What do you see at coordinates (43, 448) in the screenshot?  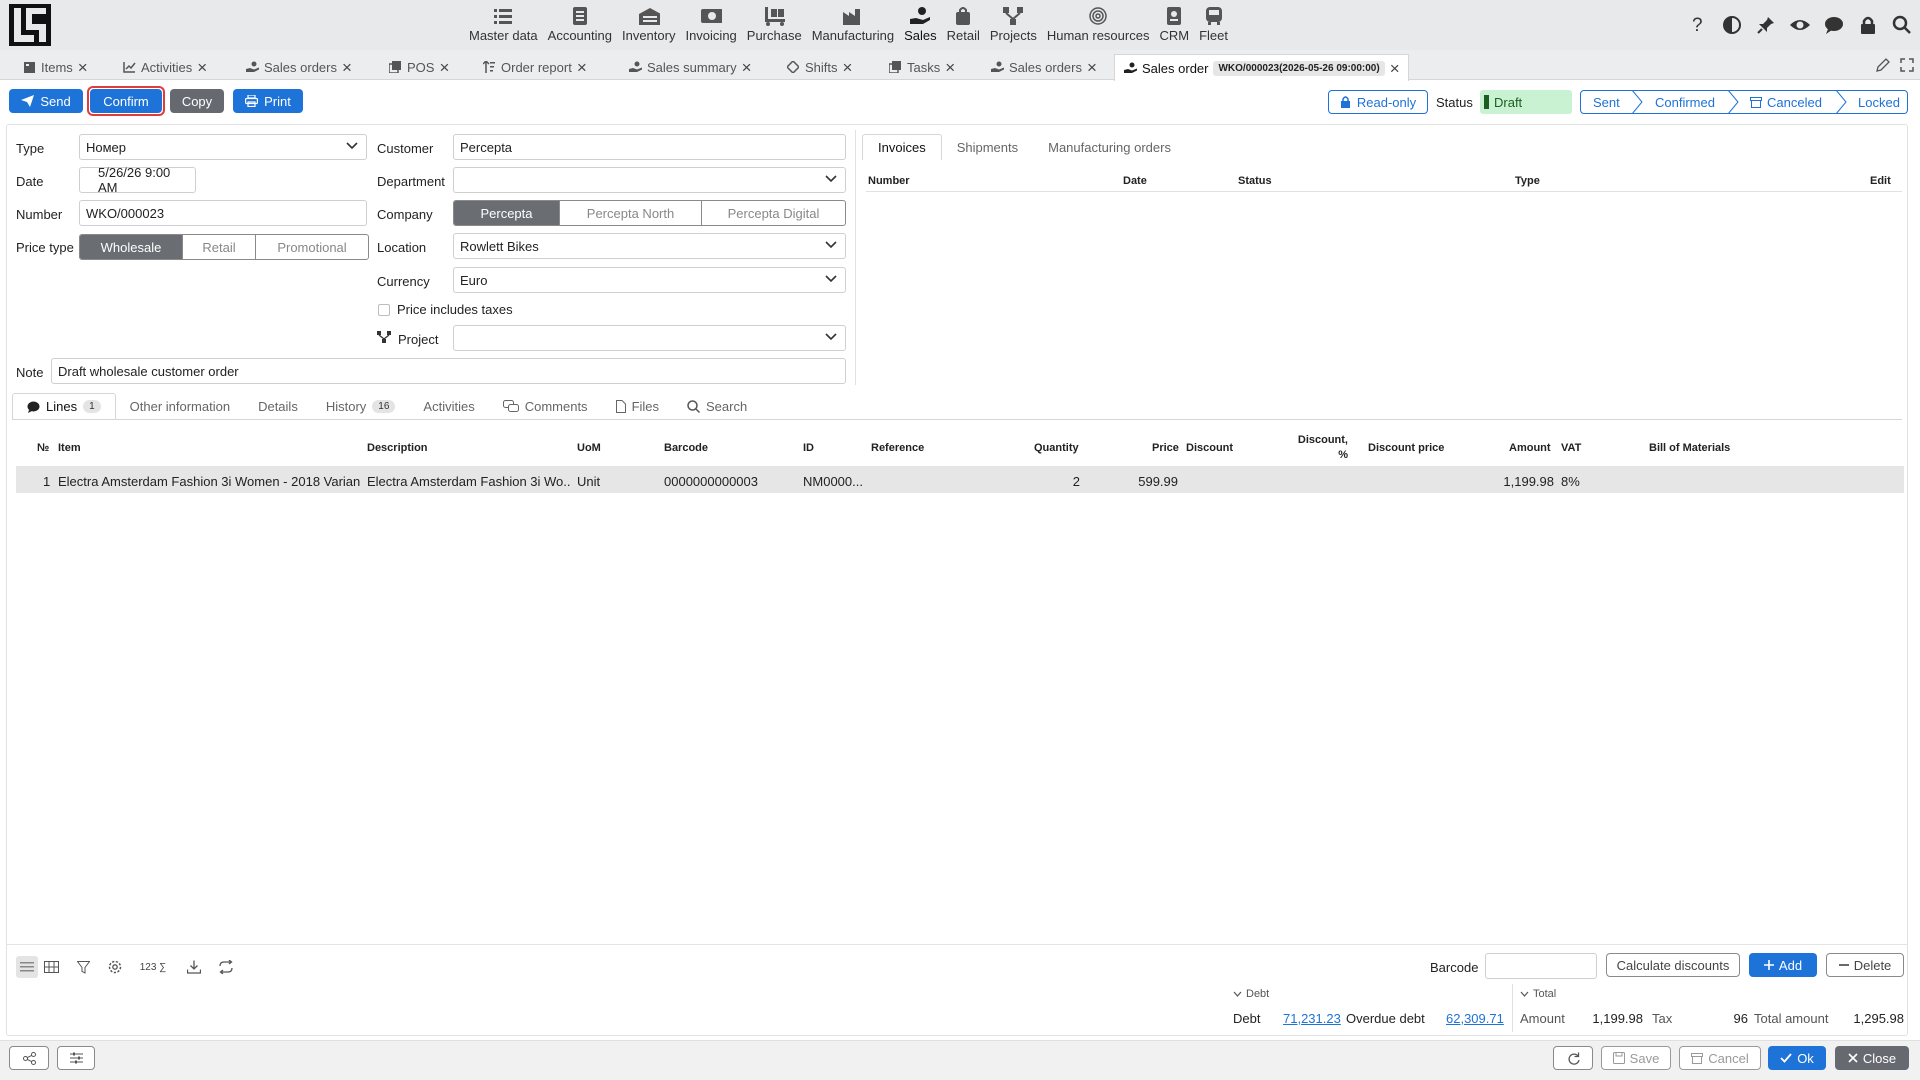 I see `column-header-no: №` at bounding box center [43, 448].